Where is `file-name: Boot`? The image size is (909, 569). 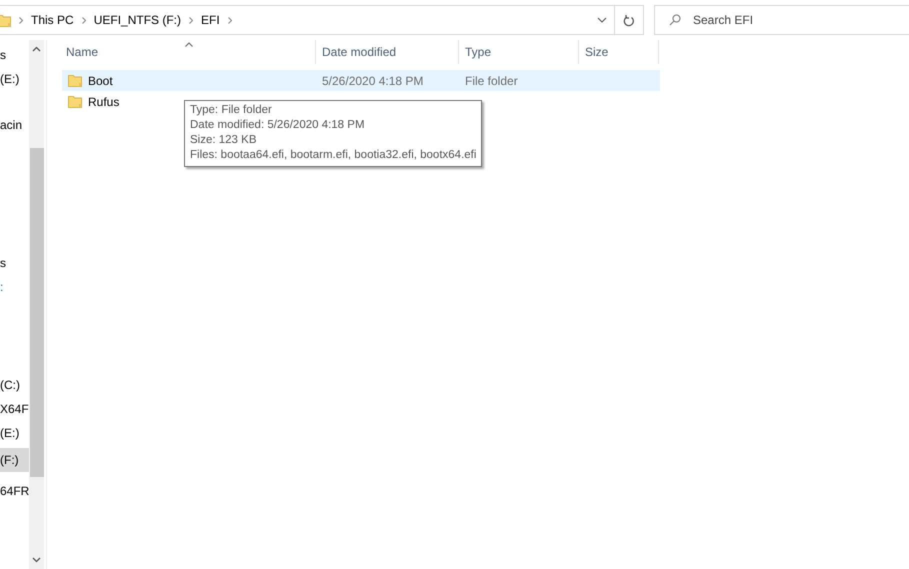
file-name: Boot is located at coordinates (100, 81).